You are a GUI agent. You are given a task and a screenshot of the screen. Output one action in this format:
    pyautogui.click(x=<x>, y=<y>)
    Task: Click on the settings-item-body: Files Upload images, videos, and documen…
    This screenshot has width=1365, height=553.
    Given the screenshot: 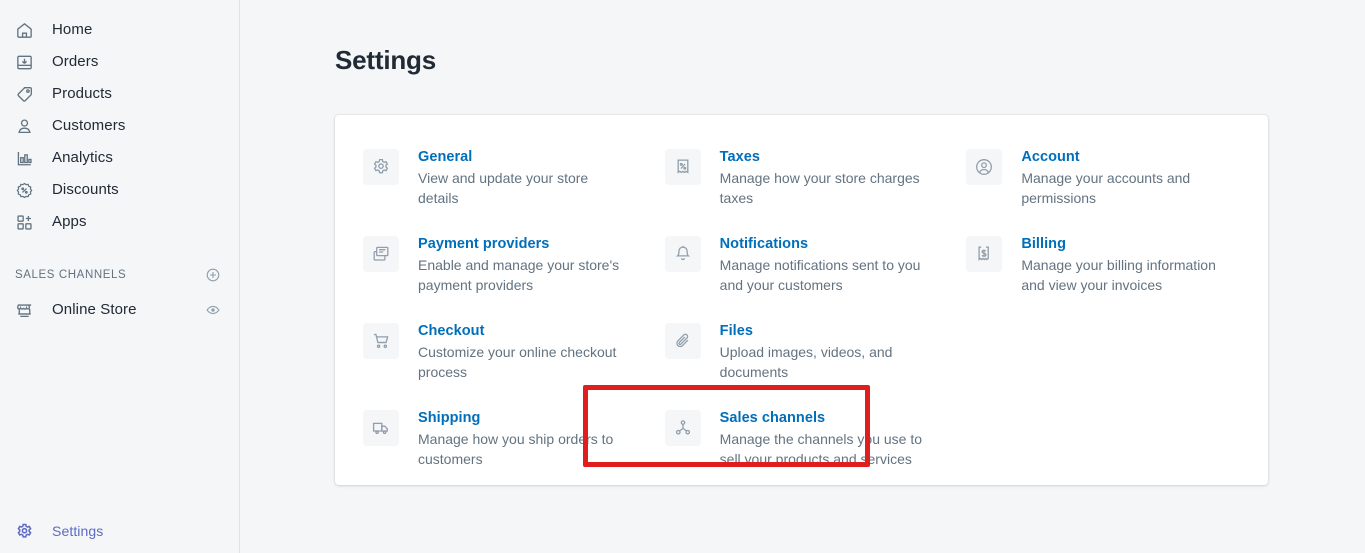 What is the action you would take?
    pyautogui.click(x=825, y=351)
    